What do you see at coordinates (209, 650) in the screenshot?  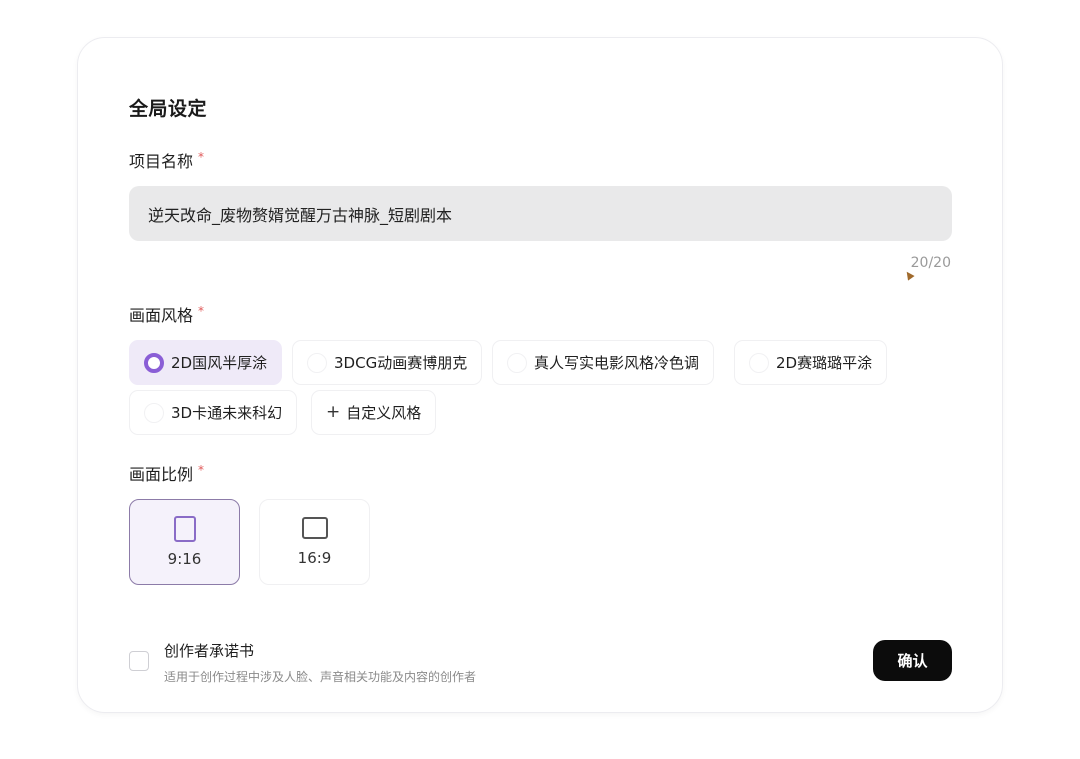 I see `creator-pledge-title: 创作者承诺书` at bounding box center [209, 650].